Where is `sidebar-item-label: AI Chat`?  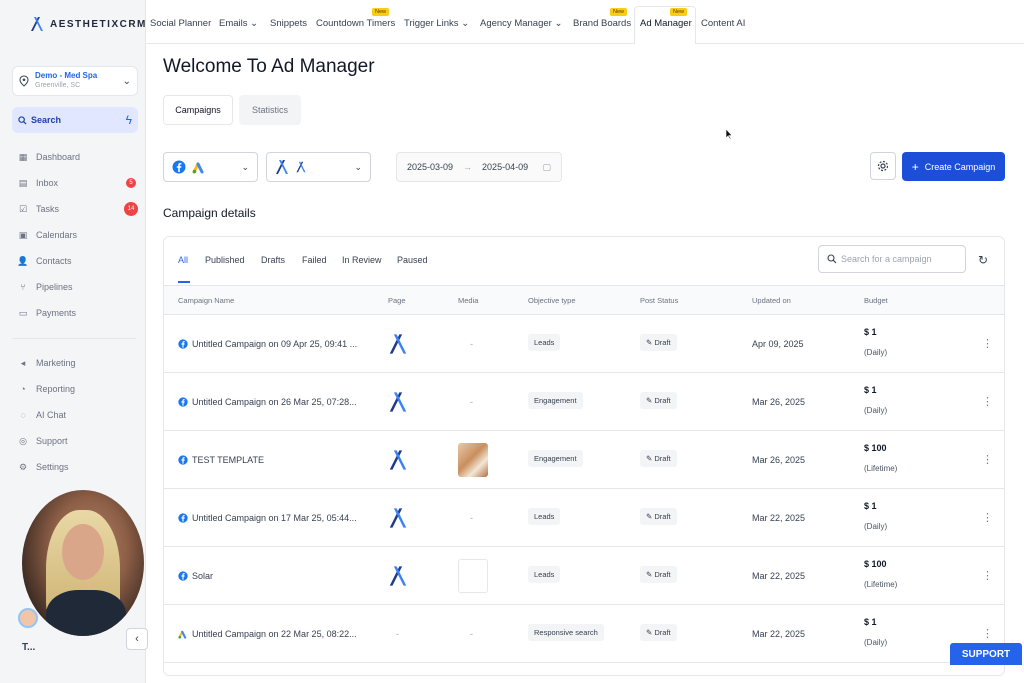 sidebar-item-label: AI Chat is located at coordinates (51, 415).